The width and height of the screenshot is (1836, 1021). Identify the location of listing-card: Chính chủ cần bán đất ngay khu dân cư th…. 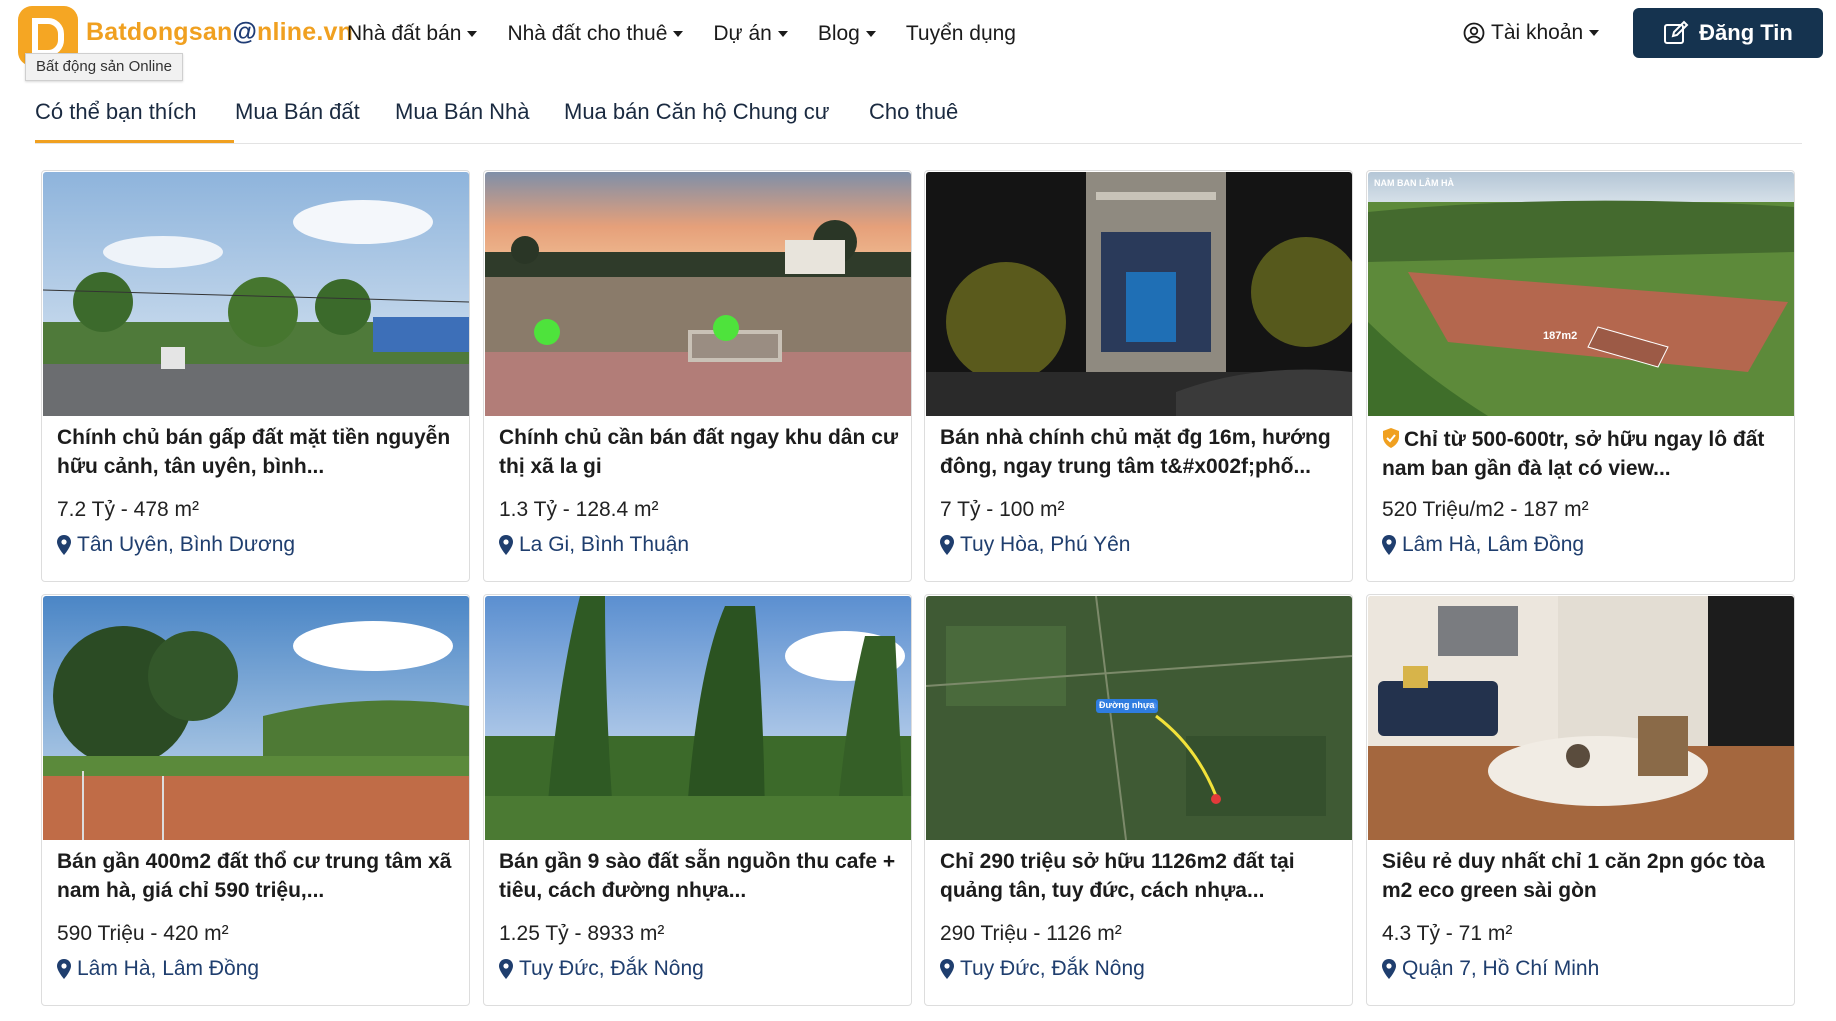
(697, 376).